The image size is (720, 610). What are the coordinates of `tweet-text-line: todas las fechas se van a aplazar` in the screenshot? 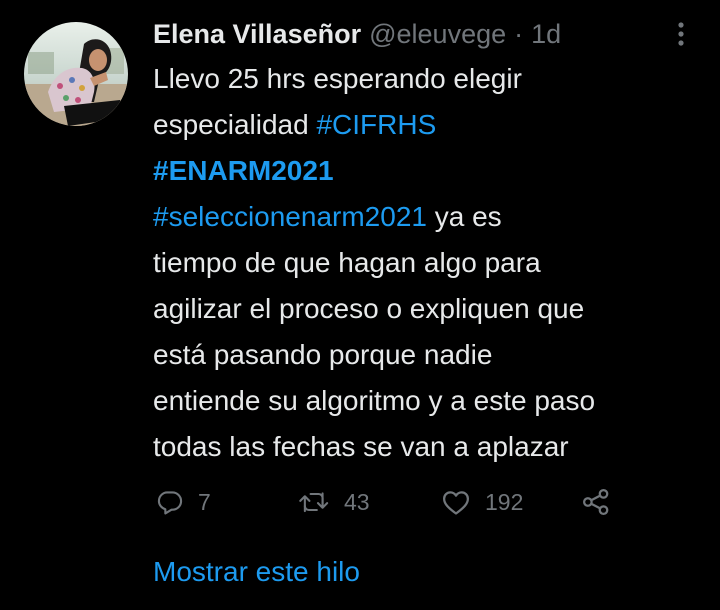 It's located at (433, 447).